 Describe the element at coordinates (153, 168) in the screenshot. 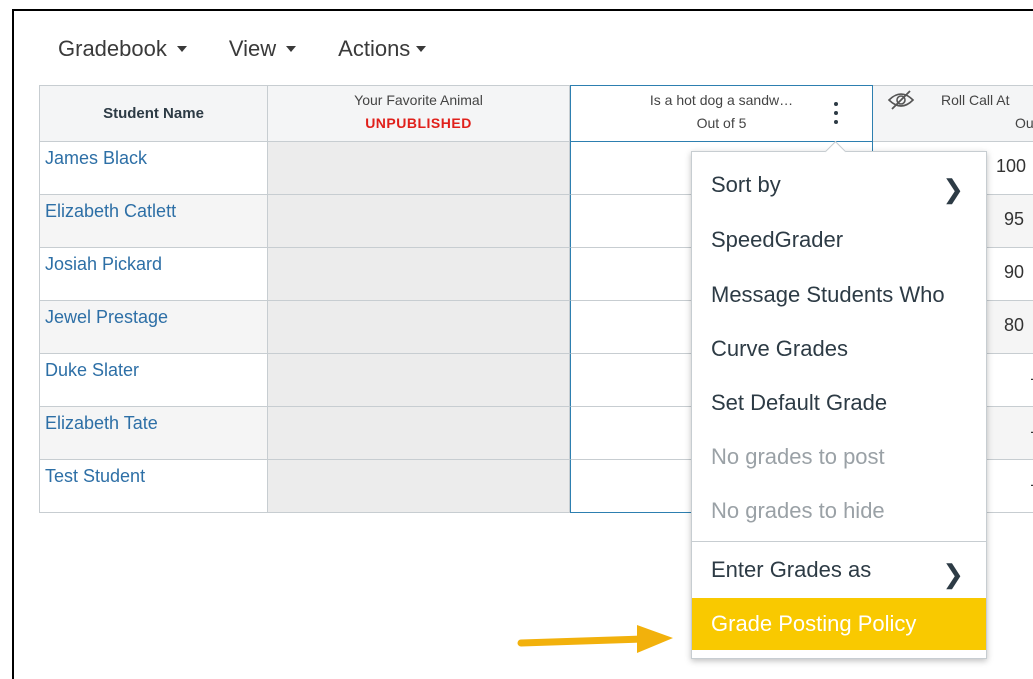

I see `student-name-cell: James Black` at that location.